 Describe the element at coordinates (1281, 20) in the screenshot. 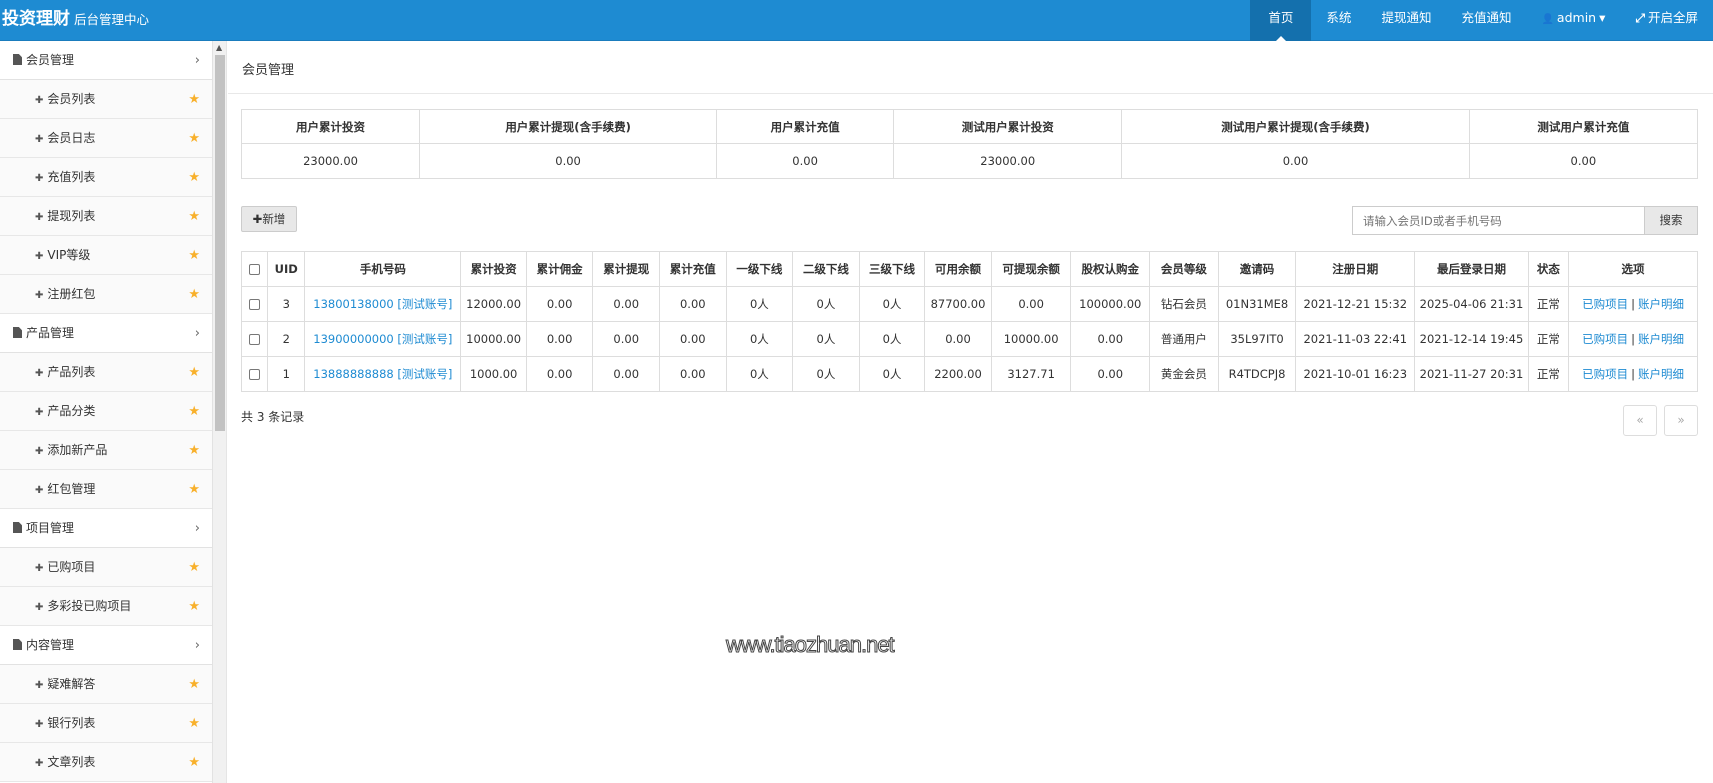

I see `nav-item-0: 首页` at that location.